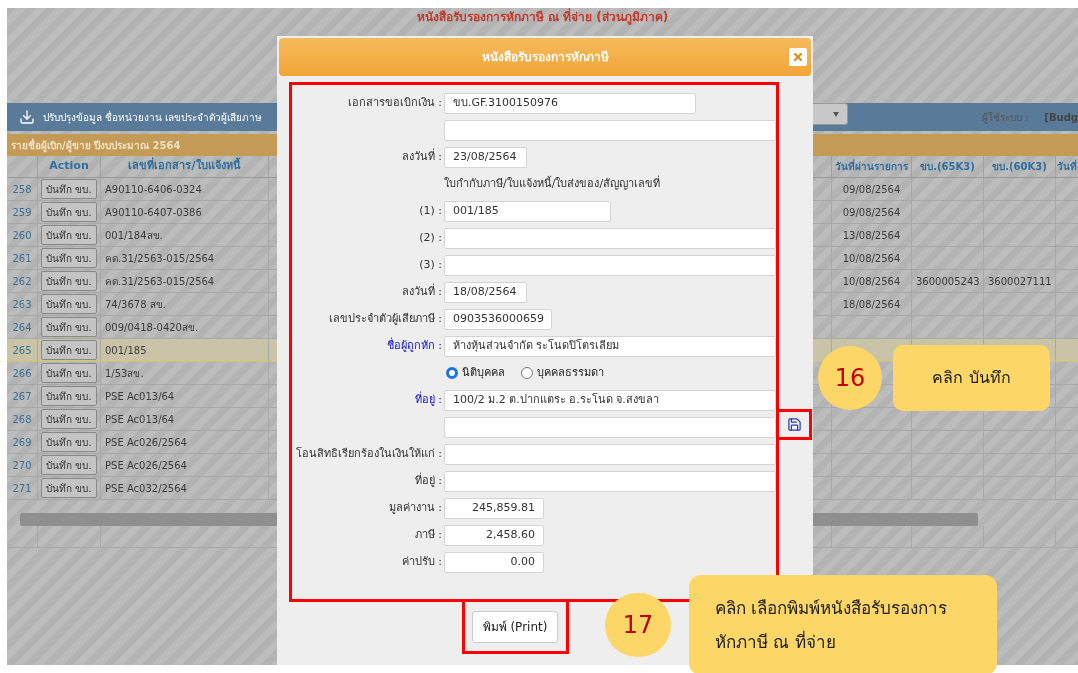 This screenshot has width=1078, height=673. Describe the element at coordinates (485, 157) in the screenshot. I see `text-input-field: 23/08/2564` at that location.